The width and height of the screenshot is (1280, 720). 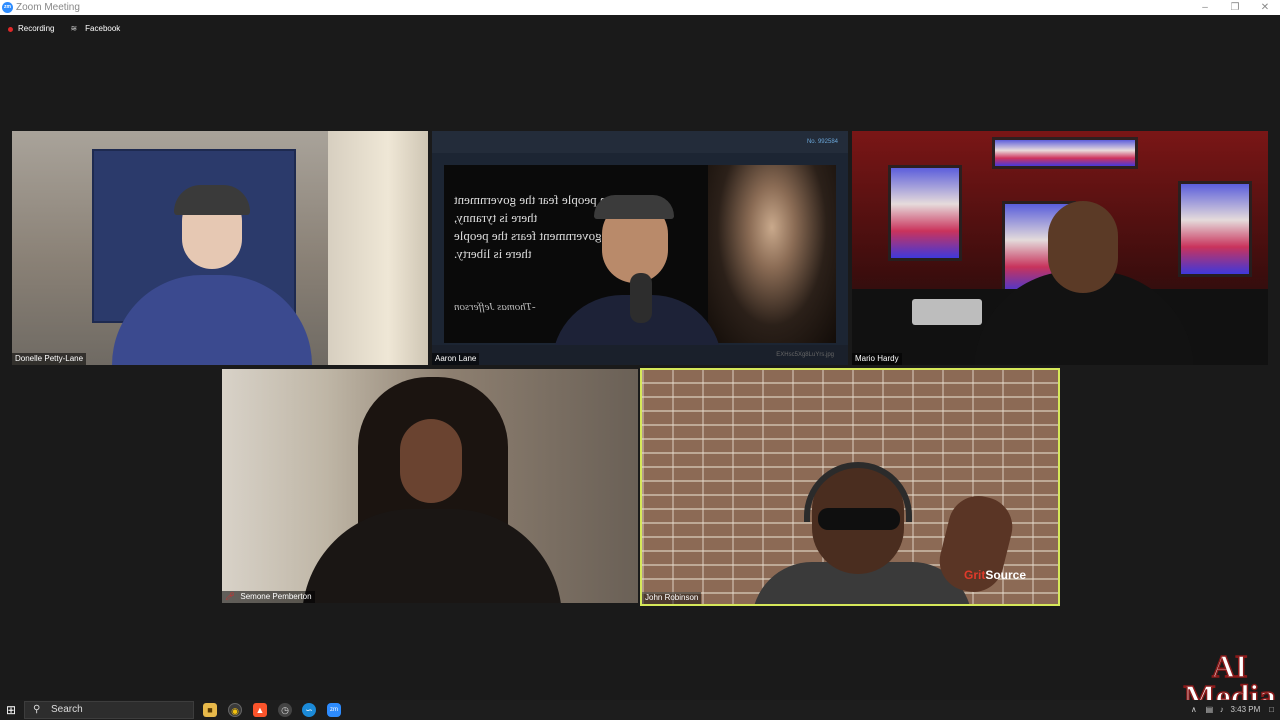 What do you see at coordinates (1083, 247) in the screenshot?
I see `participant-head` at bounding box center [1083, 247].